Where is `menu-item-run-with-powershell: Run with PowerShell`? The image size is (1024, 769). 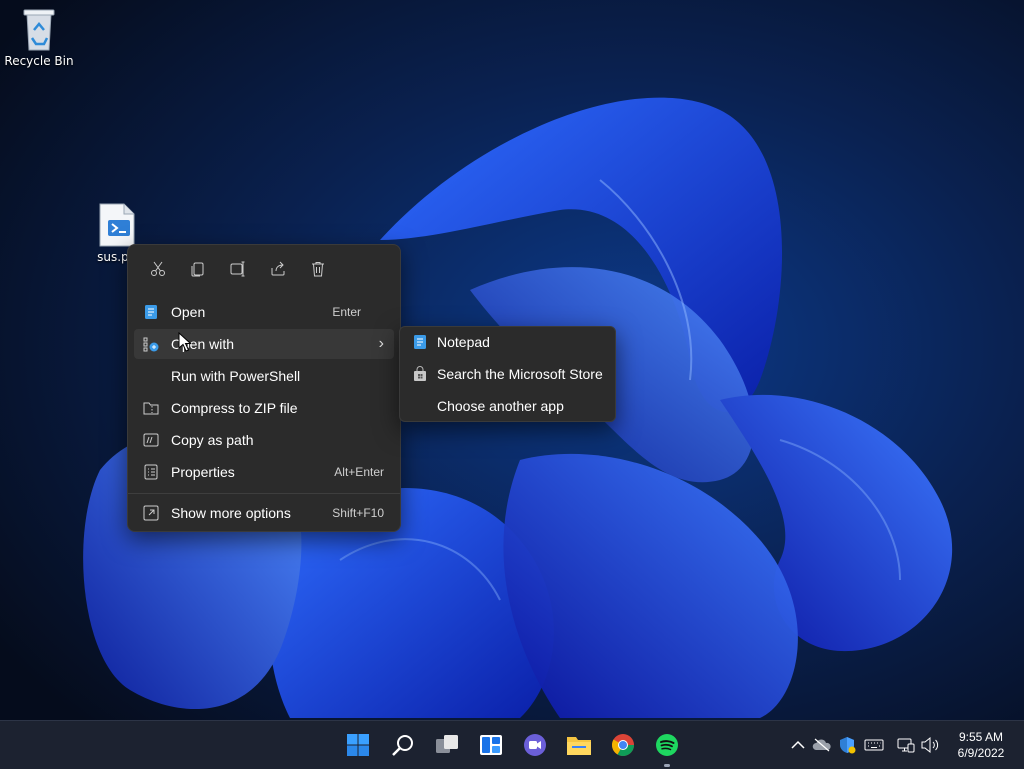 menu-item-run-with-powershell: Run with PowerShell is located at coordinates (264, 376).